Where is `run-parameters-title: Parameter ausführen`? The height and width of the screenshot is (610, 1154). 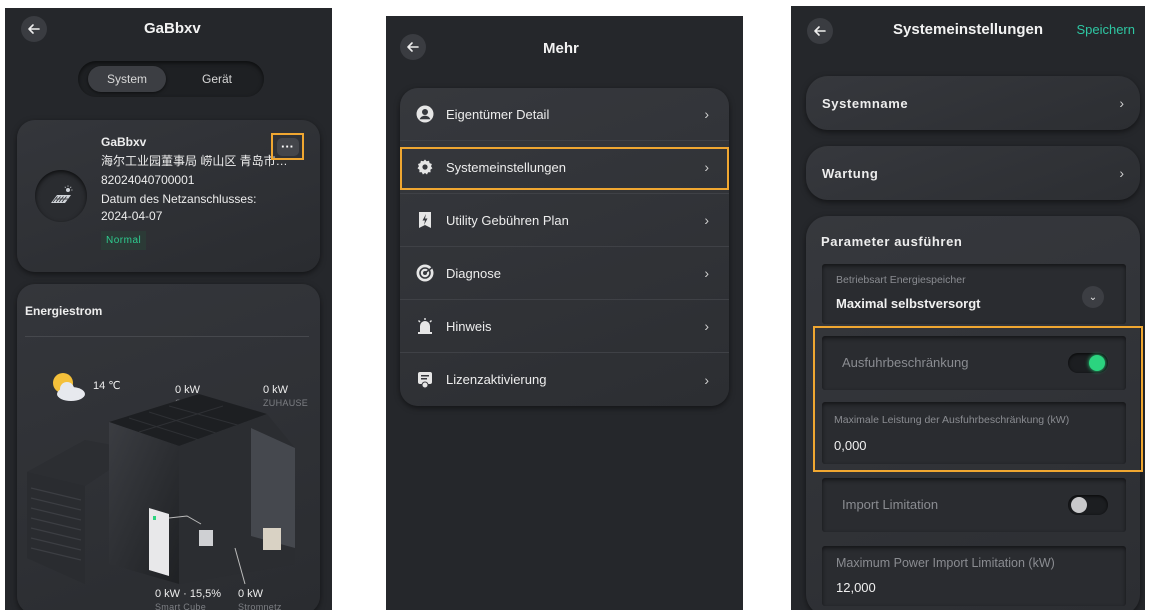
run-parameters-title: Parameter ausführen is located at coordinates (892, 241).